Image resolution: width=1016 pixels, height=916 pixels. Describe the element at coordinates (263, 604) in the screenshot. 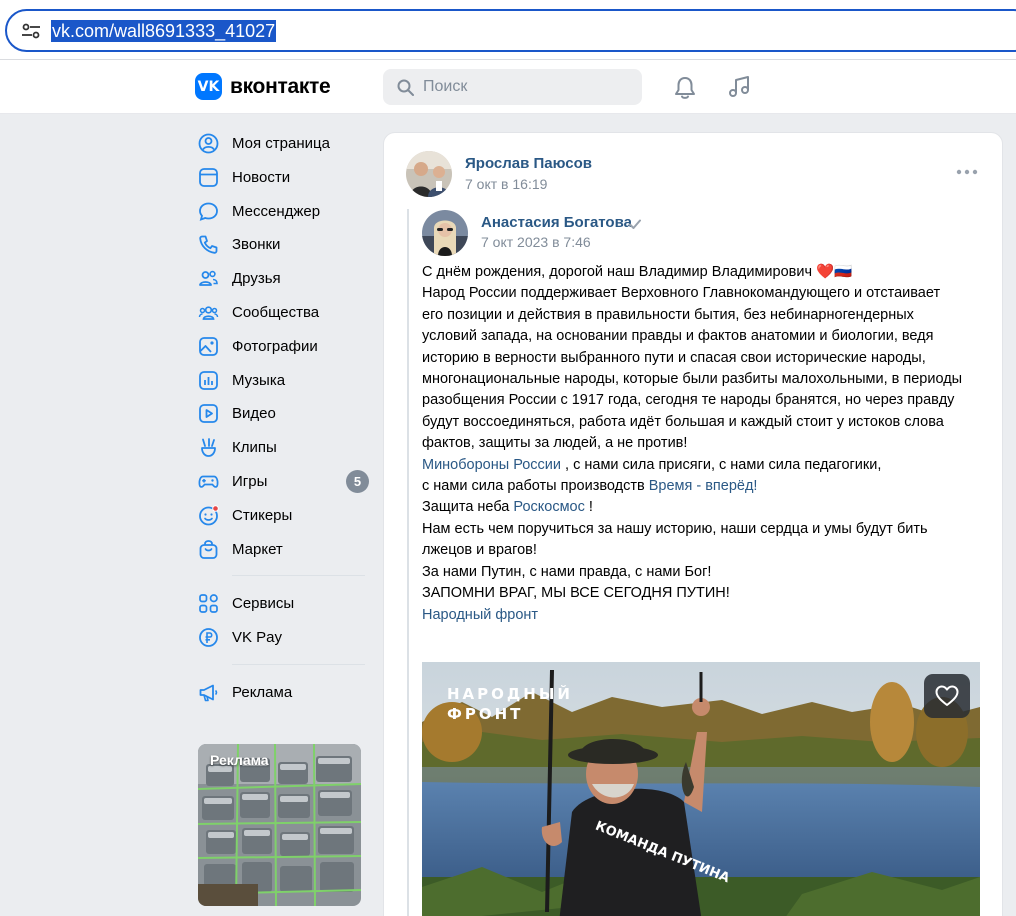

I see `sidebar-item-label: Сервисы` at that location.